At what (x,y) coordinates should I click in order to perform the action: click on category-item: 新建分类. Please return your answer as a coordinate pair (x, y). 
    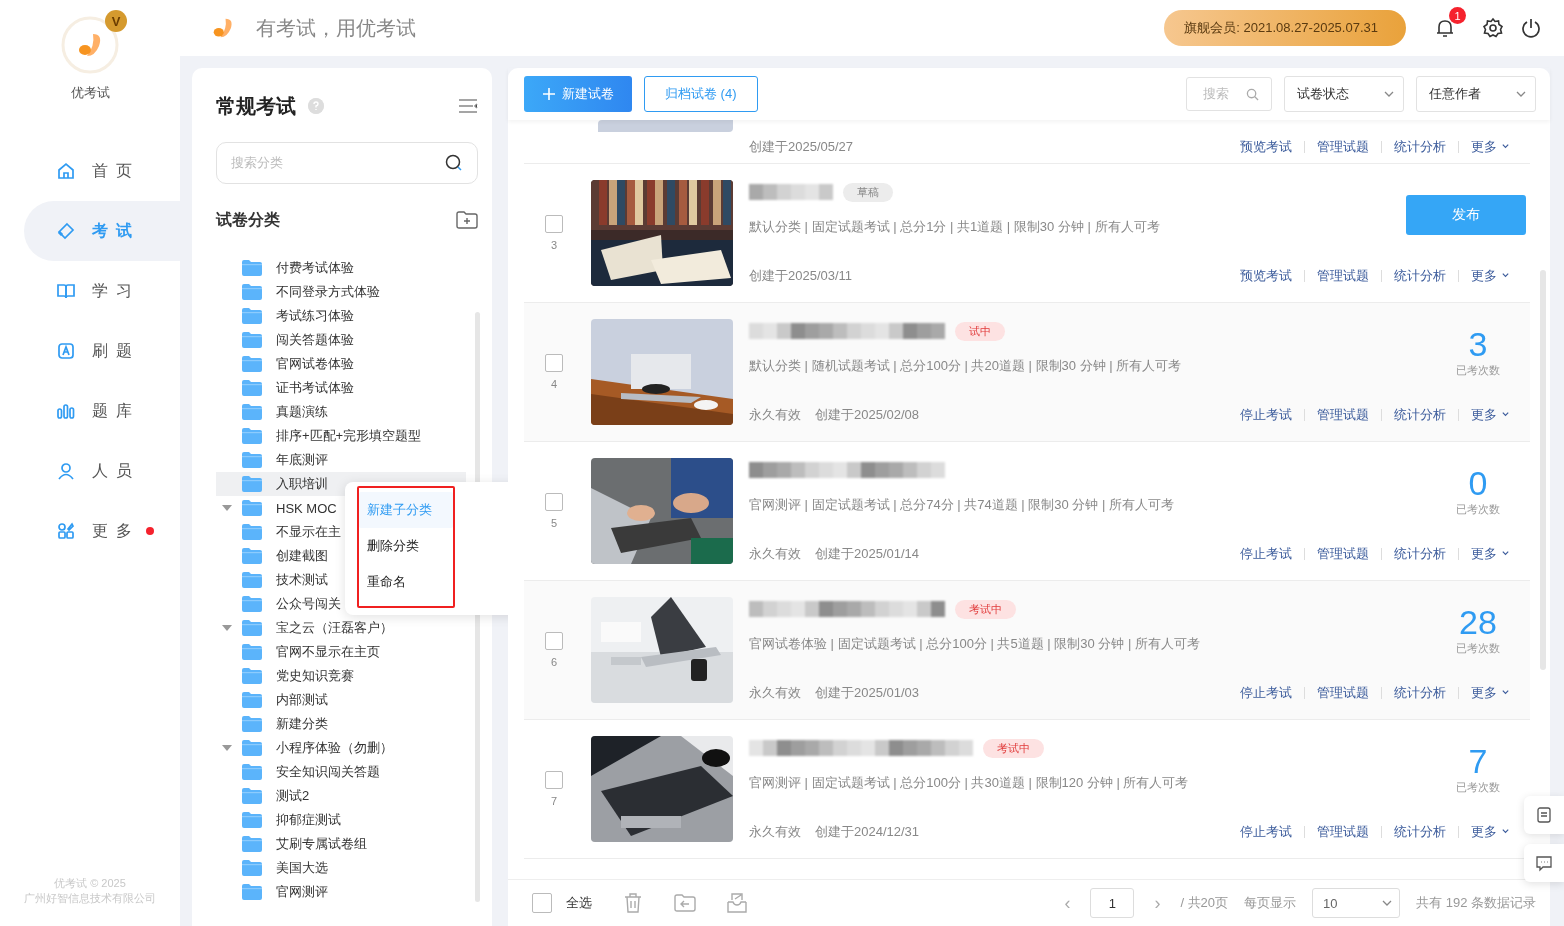
    Looking at the image, I should click on (341, 724).